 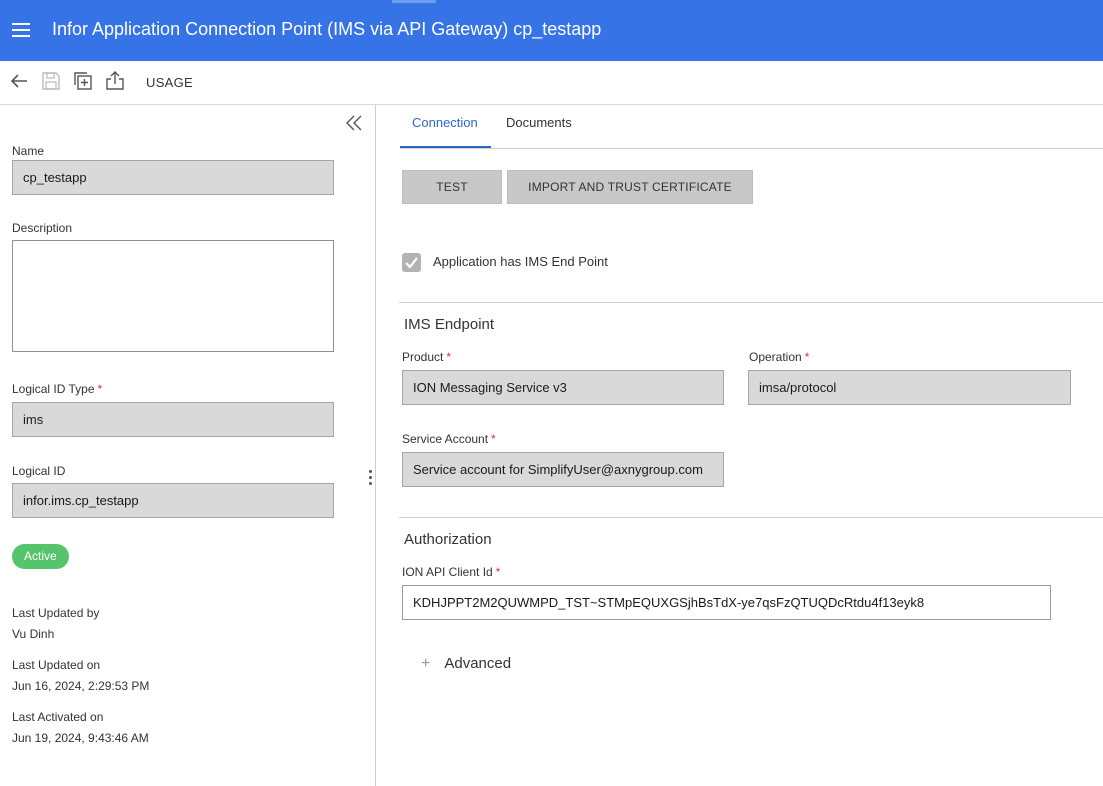 I want to click on menu-icon, so click(x=21, y=30).